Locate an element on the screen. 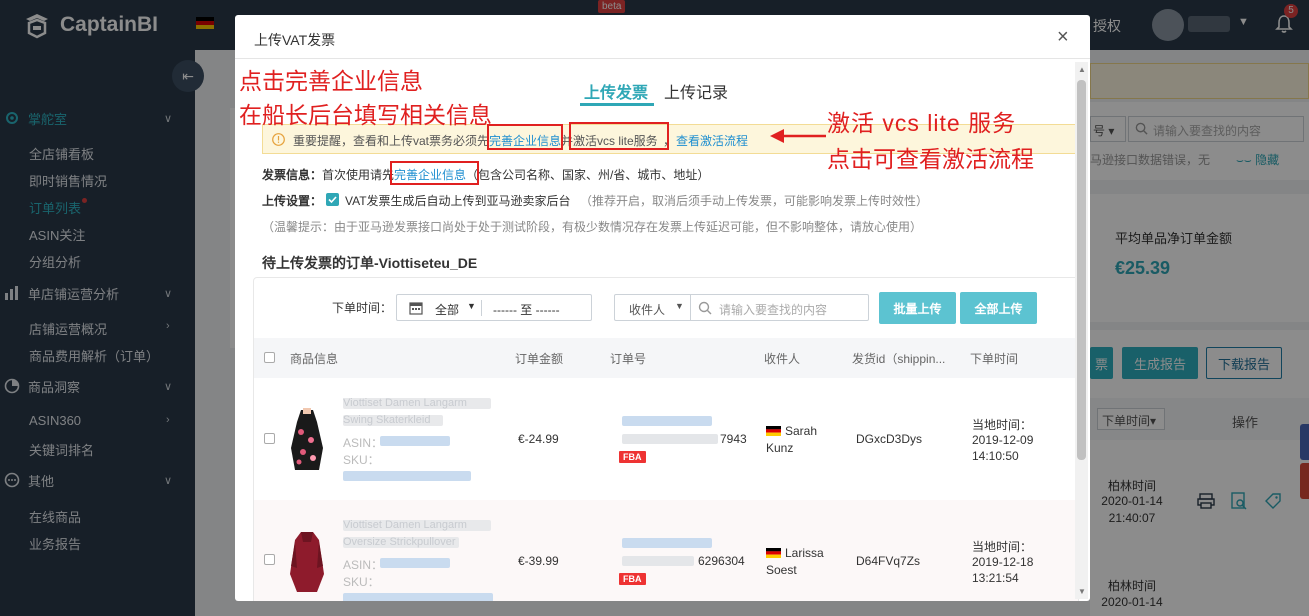 This screenshot has width=1309, height=616. modal-title: 上传VAT发票 is located at coordinates (295, 40).